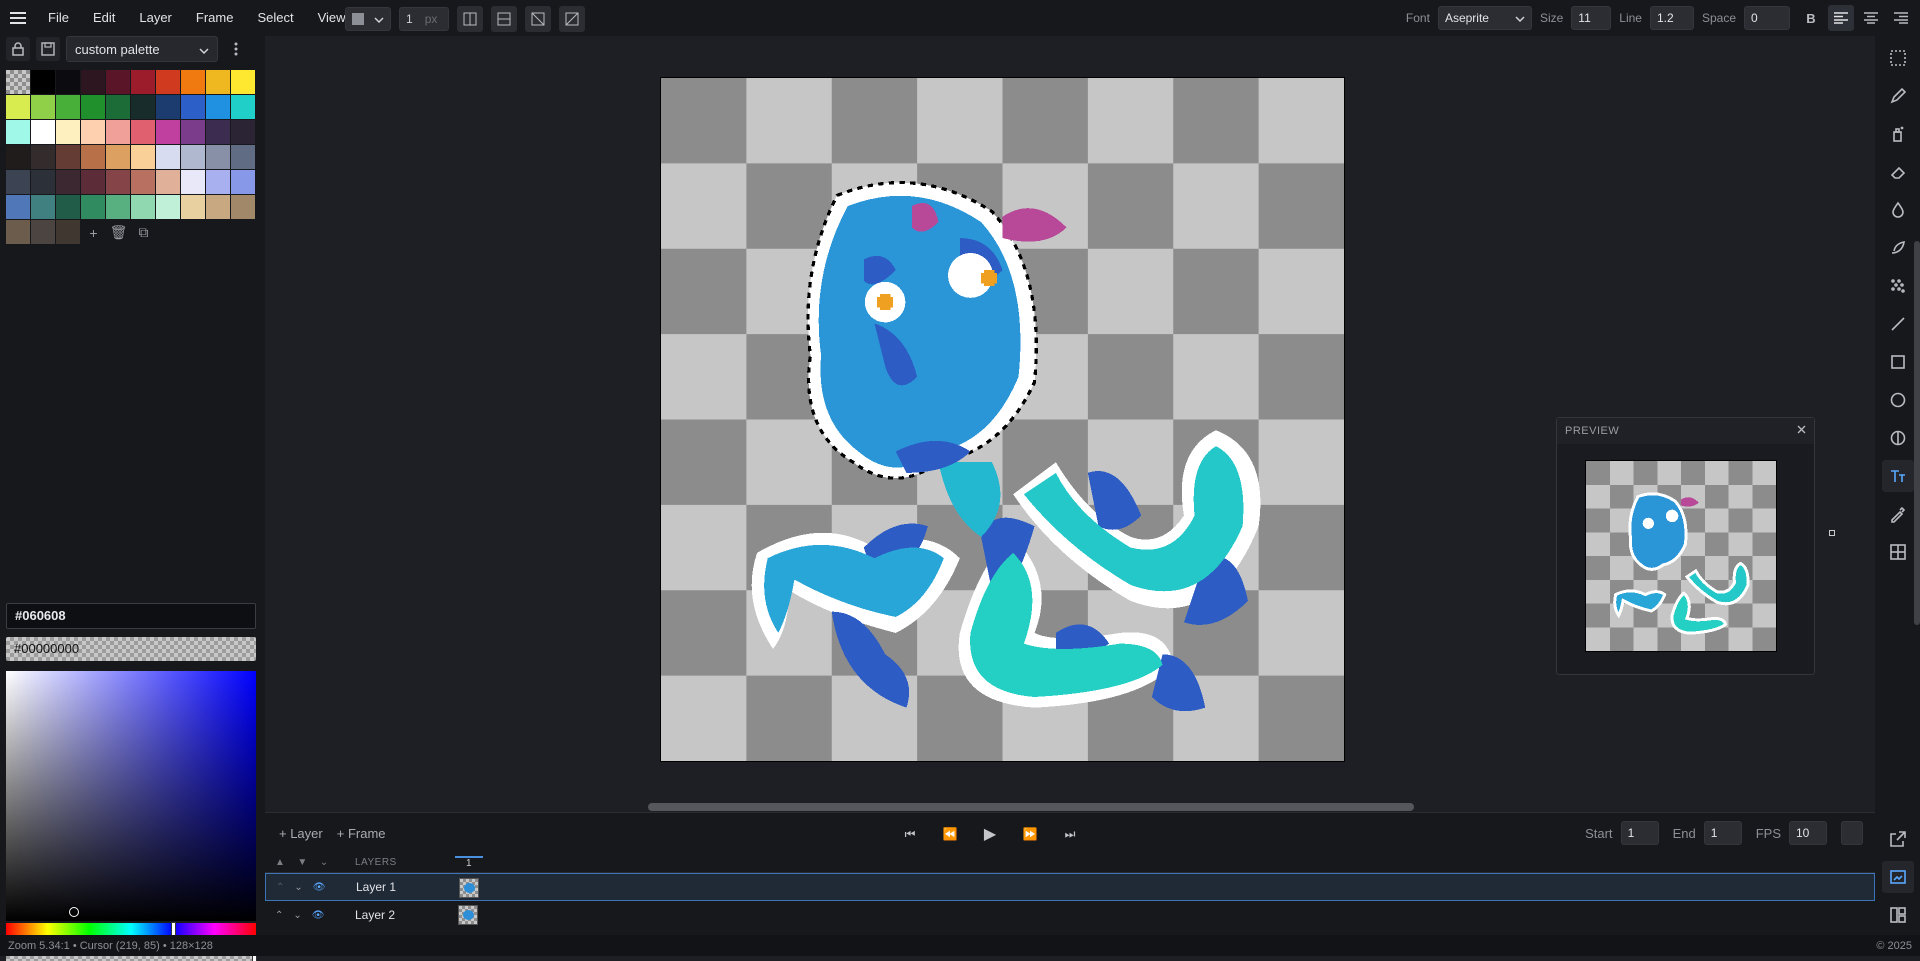  What do you see at coordinates (361, 833) in the screenshot?
I see `add-frame-button: + Frame` at bounding box center [361, 833].